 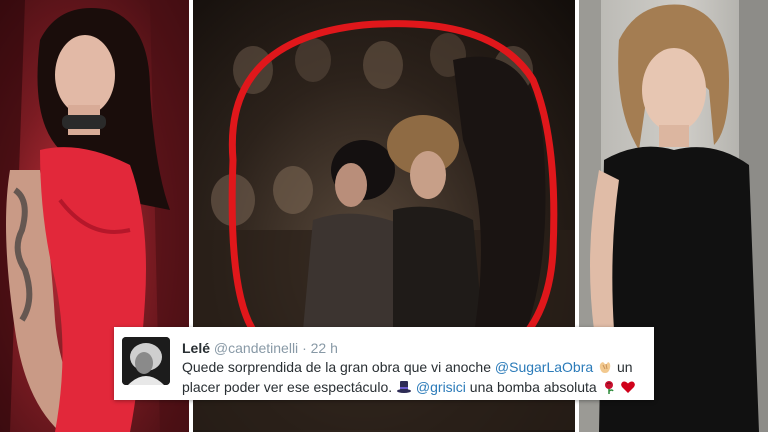 I want to click on mention-grisici: @grisici, so click(x=441, y=387).